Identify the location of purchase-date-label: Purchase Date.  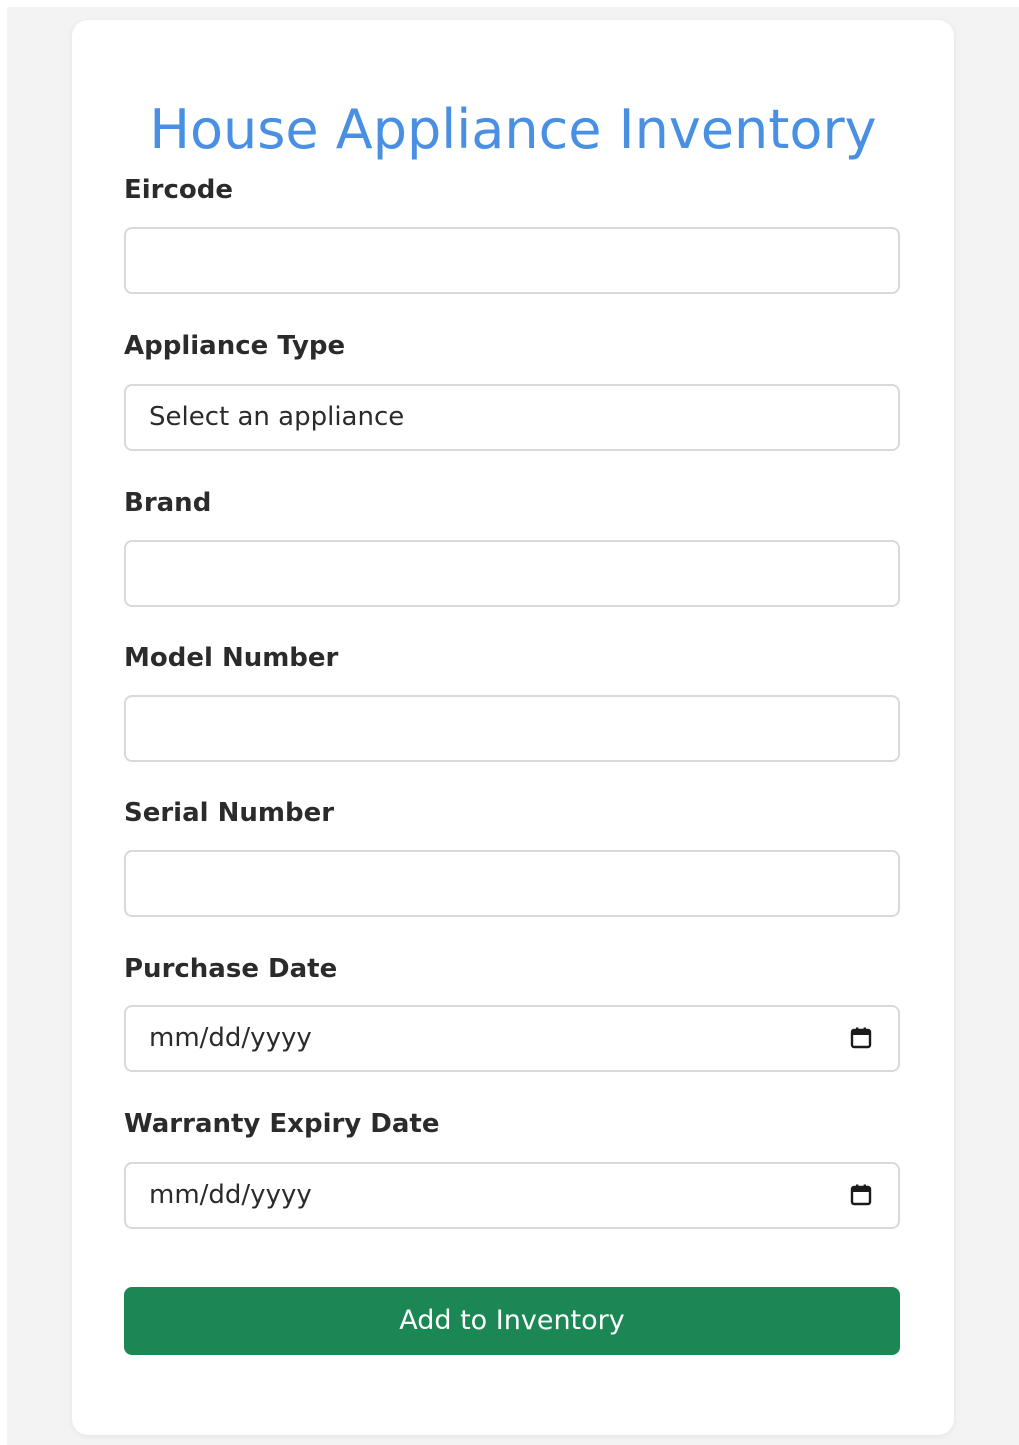
(231, 969).